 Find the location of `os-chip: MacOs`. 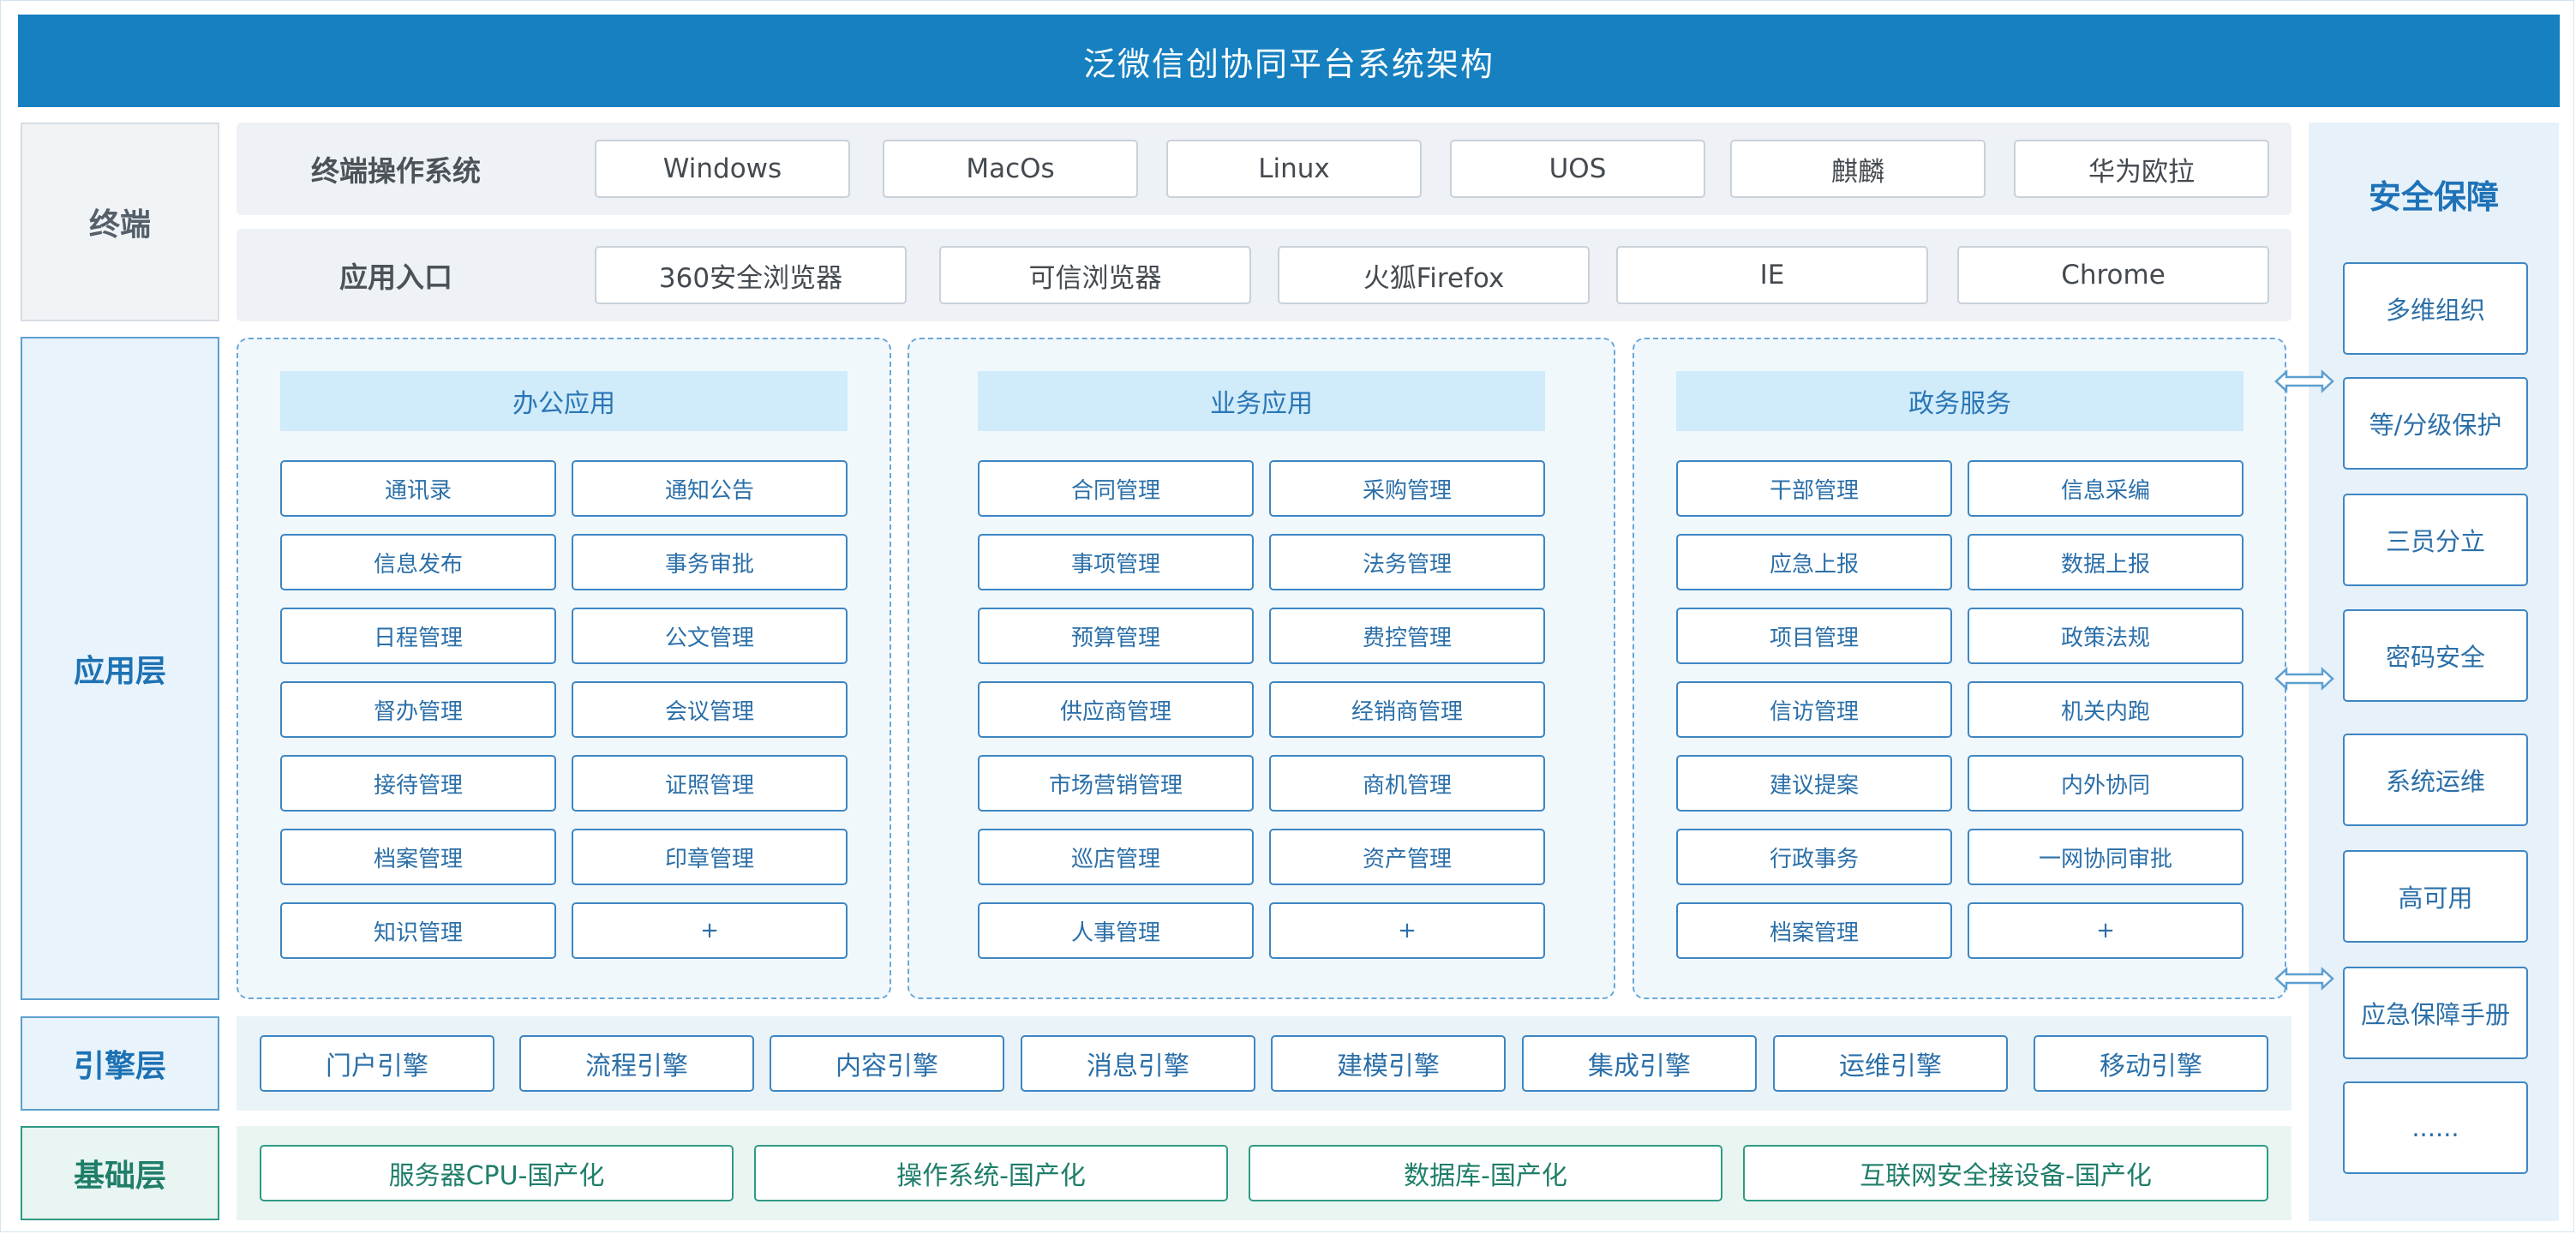

os-chip: MacOs is located at coordinates (1010, 169).